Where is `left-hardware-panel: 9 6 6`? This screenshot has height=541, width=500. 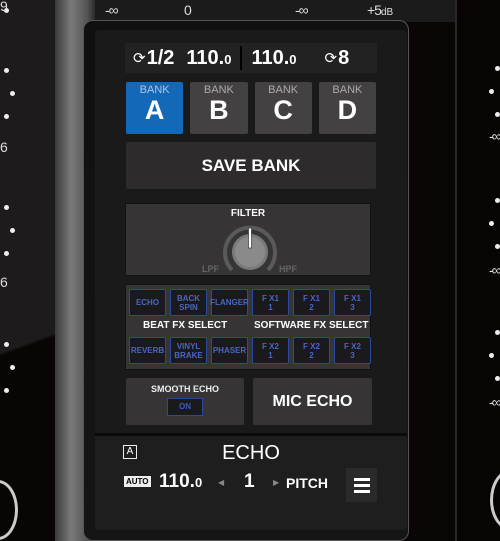
left-hardware-panel: 9 6 6 is located at coordinates (27, 270).